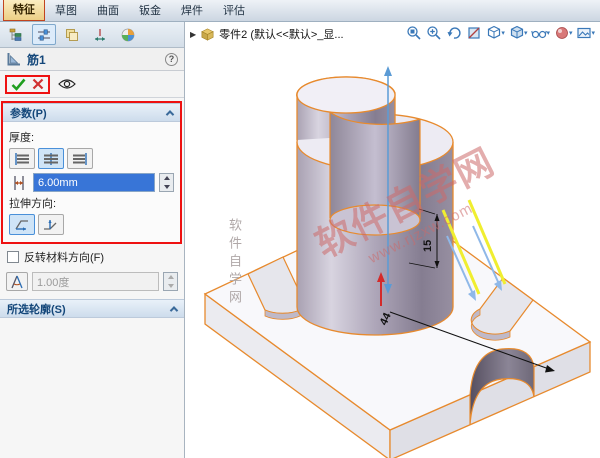  I want to click on zoom-fit-button, so click(414, 33).